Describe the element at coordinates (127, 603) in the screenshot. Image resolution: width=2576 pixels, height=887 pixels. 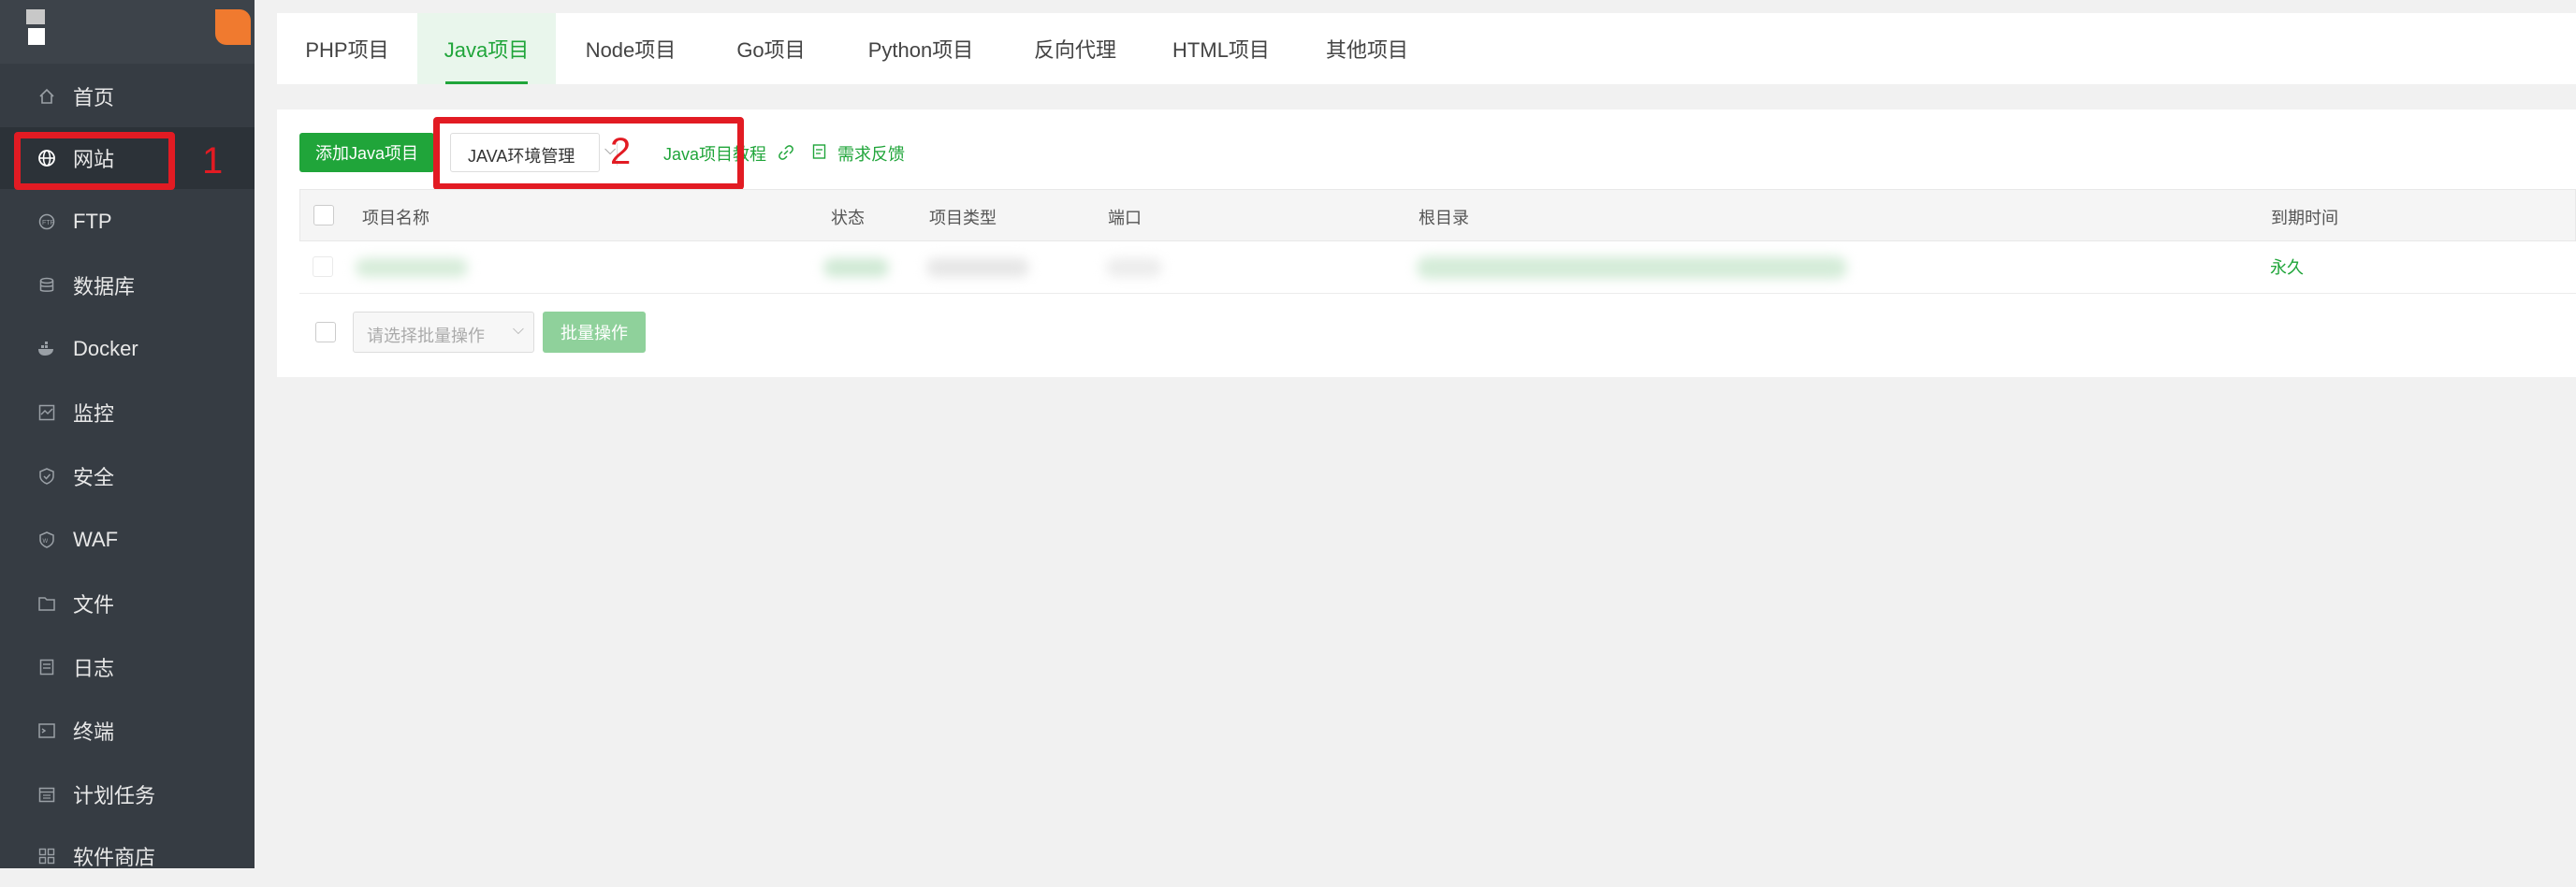
I see `sidebar-item-files: 文件` at that location.